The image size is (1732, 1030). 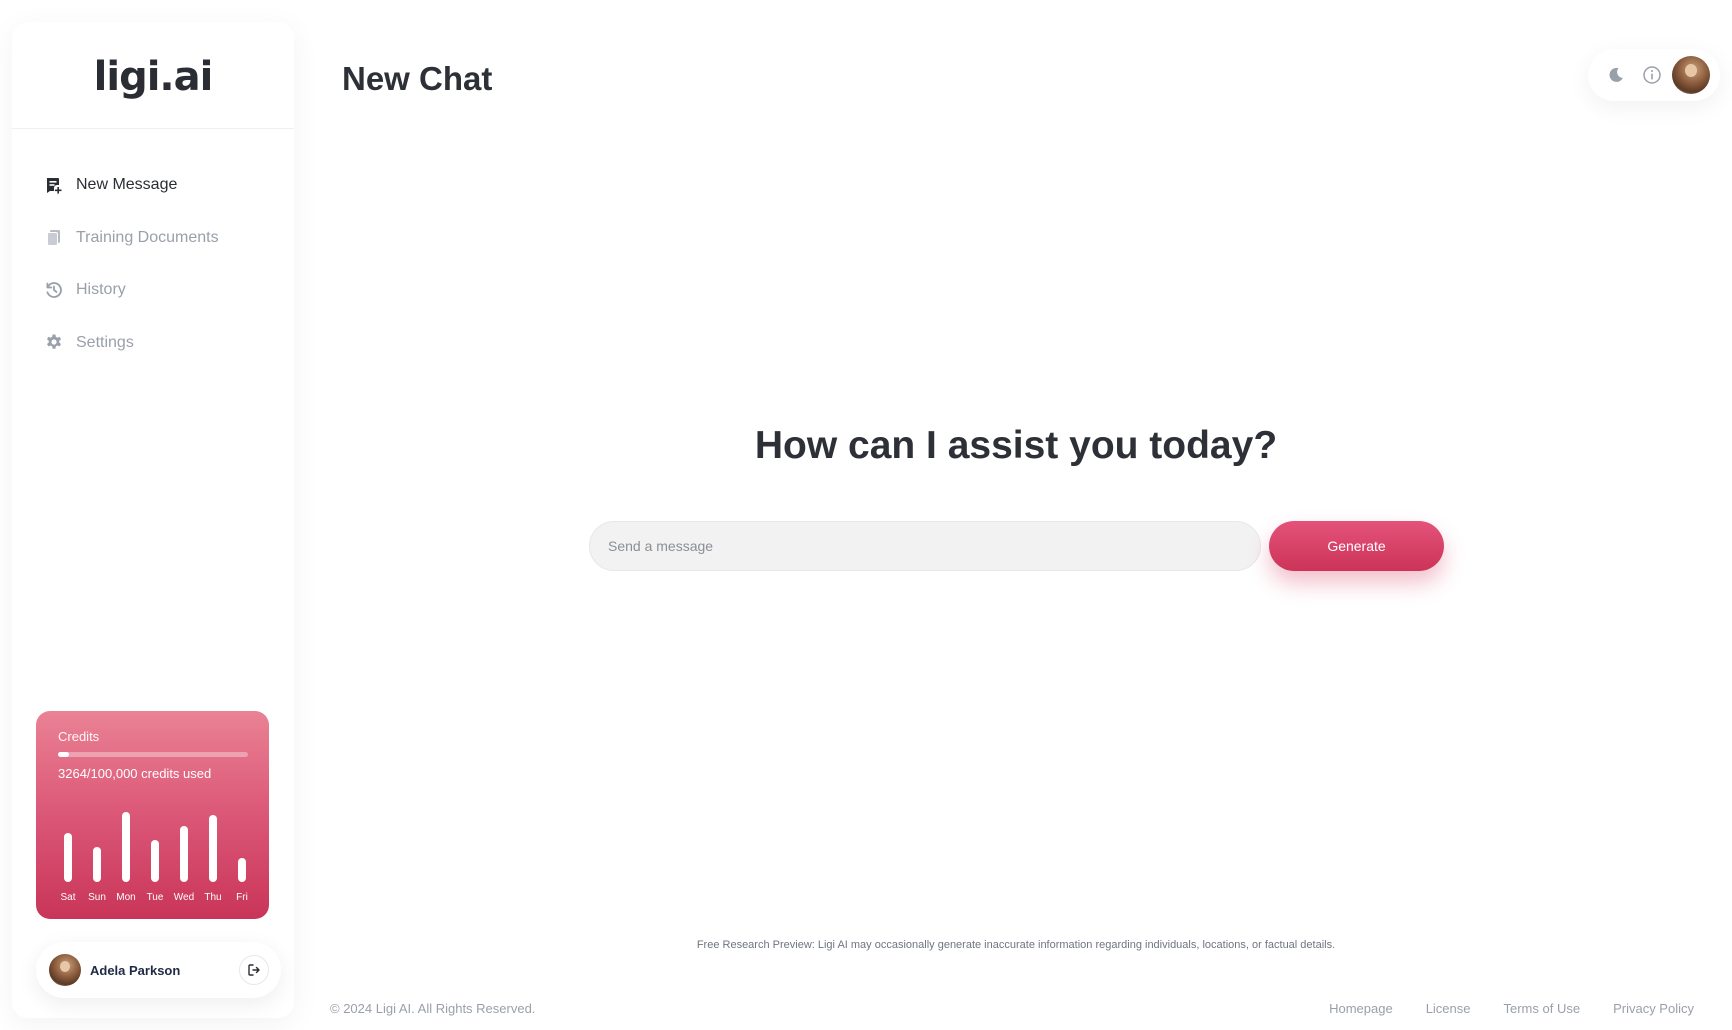 I want to click on sidebar-item-label: History, so click(x=101, y=290).